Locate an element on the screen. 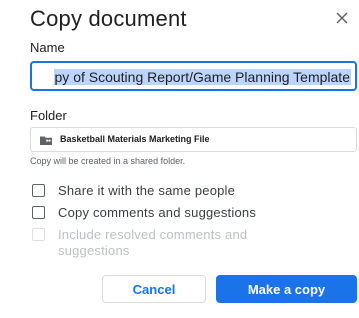  copy-comments-option: Copy comments and suggestions is located at coordinates (144, 212).